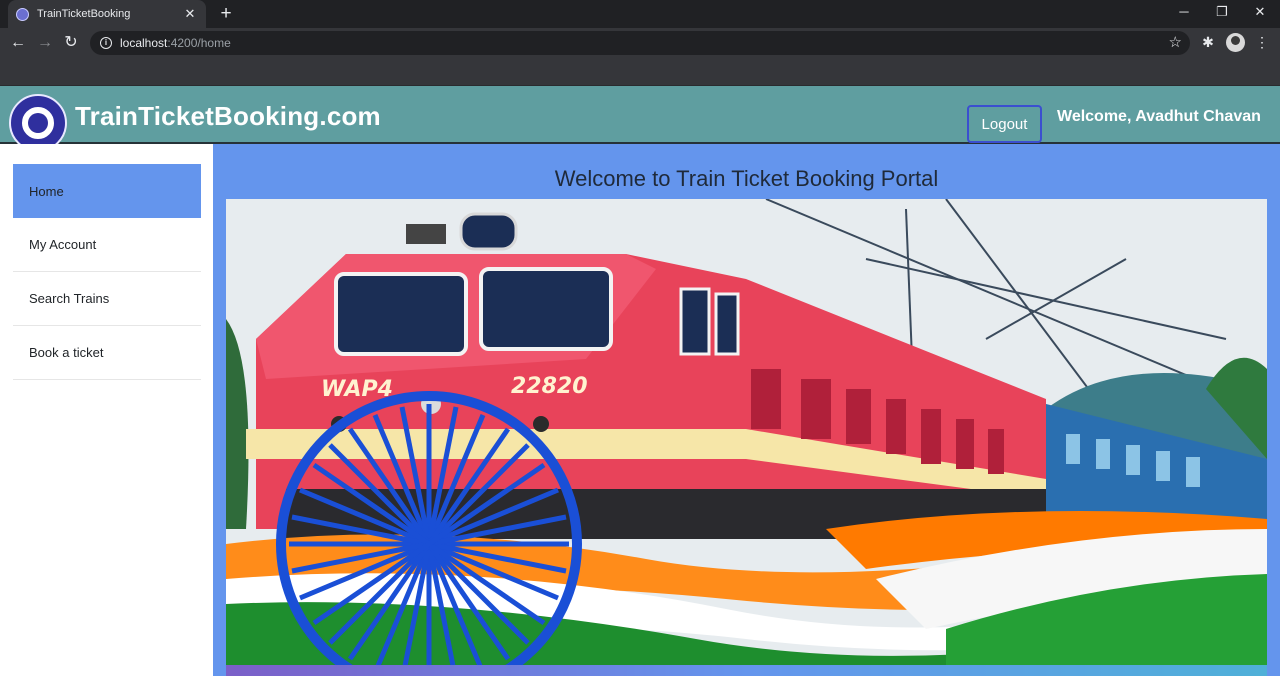  I want to click on minimize-window-button: ─, so click(1184, 11).